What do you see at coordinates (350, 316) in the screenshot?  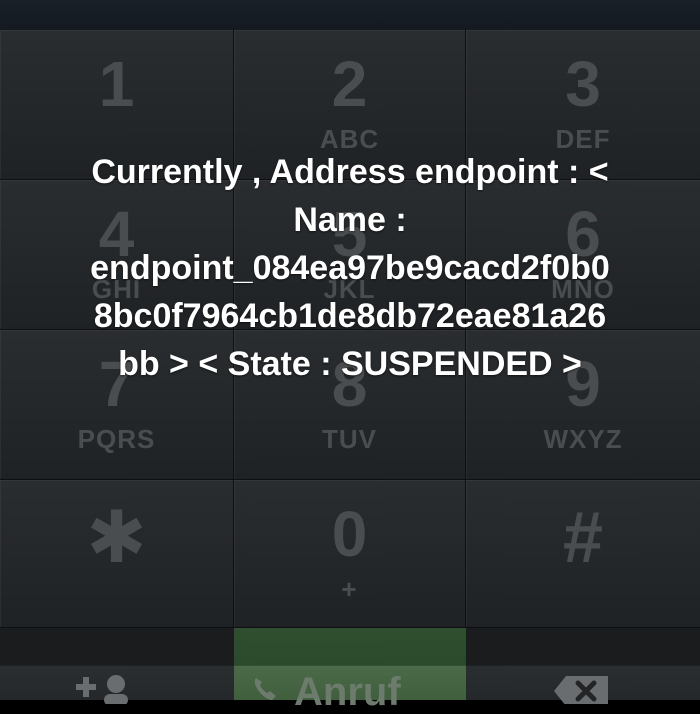 I see `overlay-line: 8bc0f7964cb1de8db72eae81a26` at bounding box center [350, 316].